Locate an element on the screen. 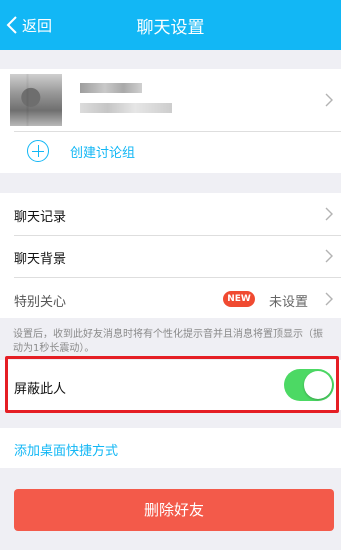 Image resolution: width=341 pixels, height=550 pixels. create-group-button: 创建讨论组 is located at coordinates (81, 151).